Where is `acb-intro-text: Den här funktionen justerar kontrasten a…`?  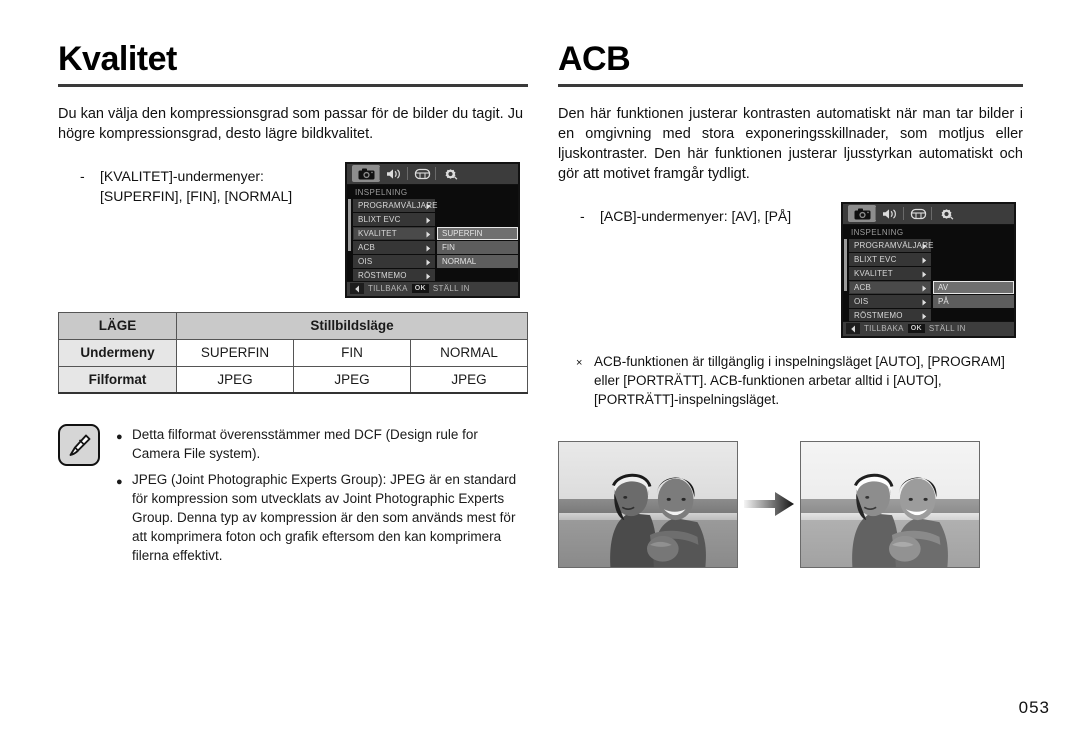
acb-intro-text: Den här funktionen justerar kontrasten a… is located at coordinates (790, 143).